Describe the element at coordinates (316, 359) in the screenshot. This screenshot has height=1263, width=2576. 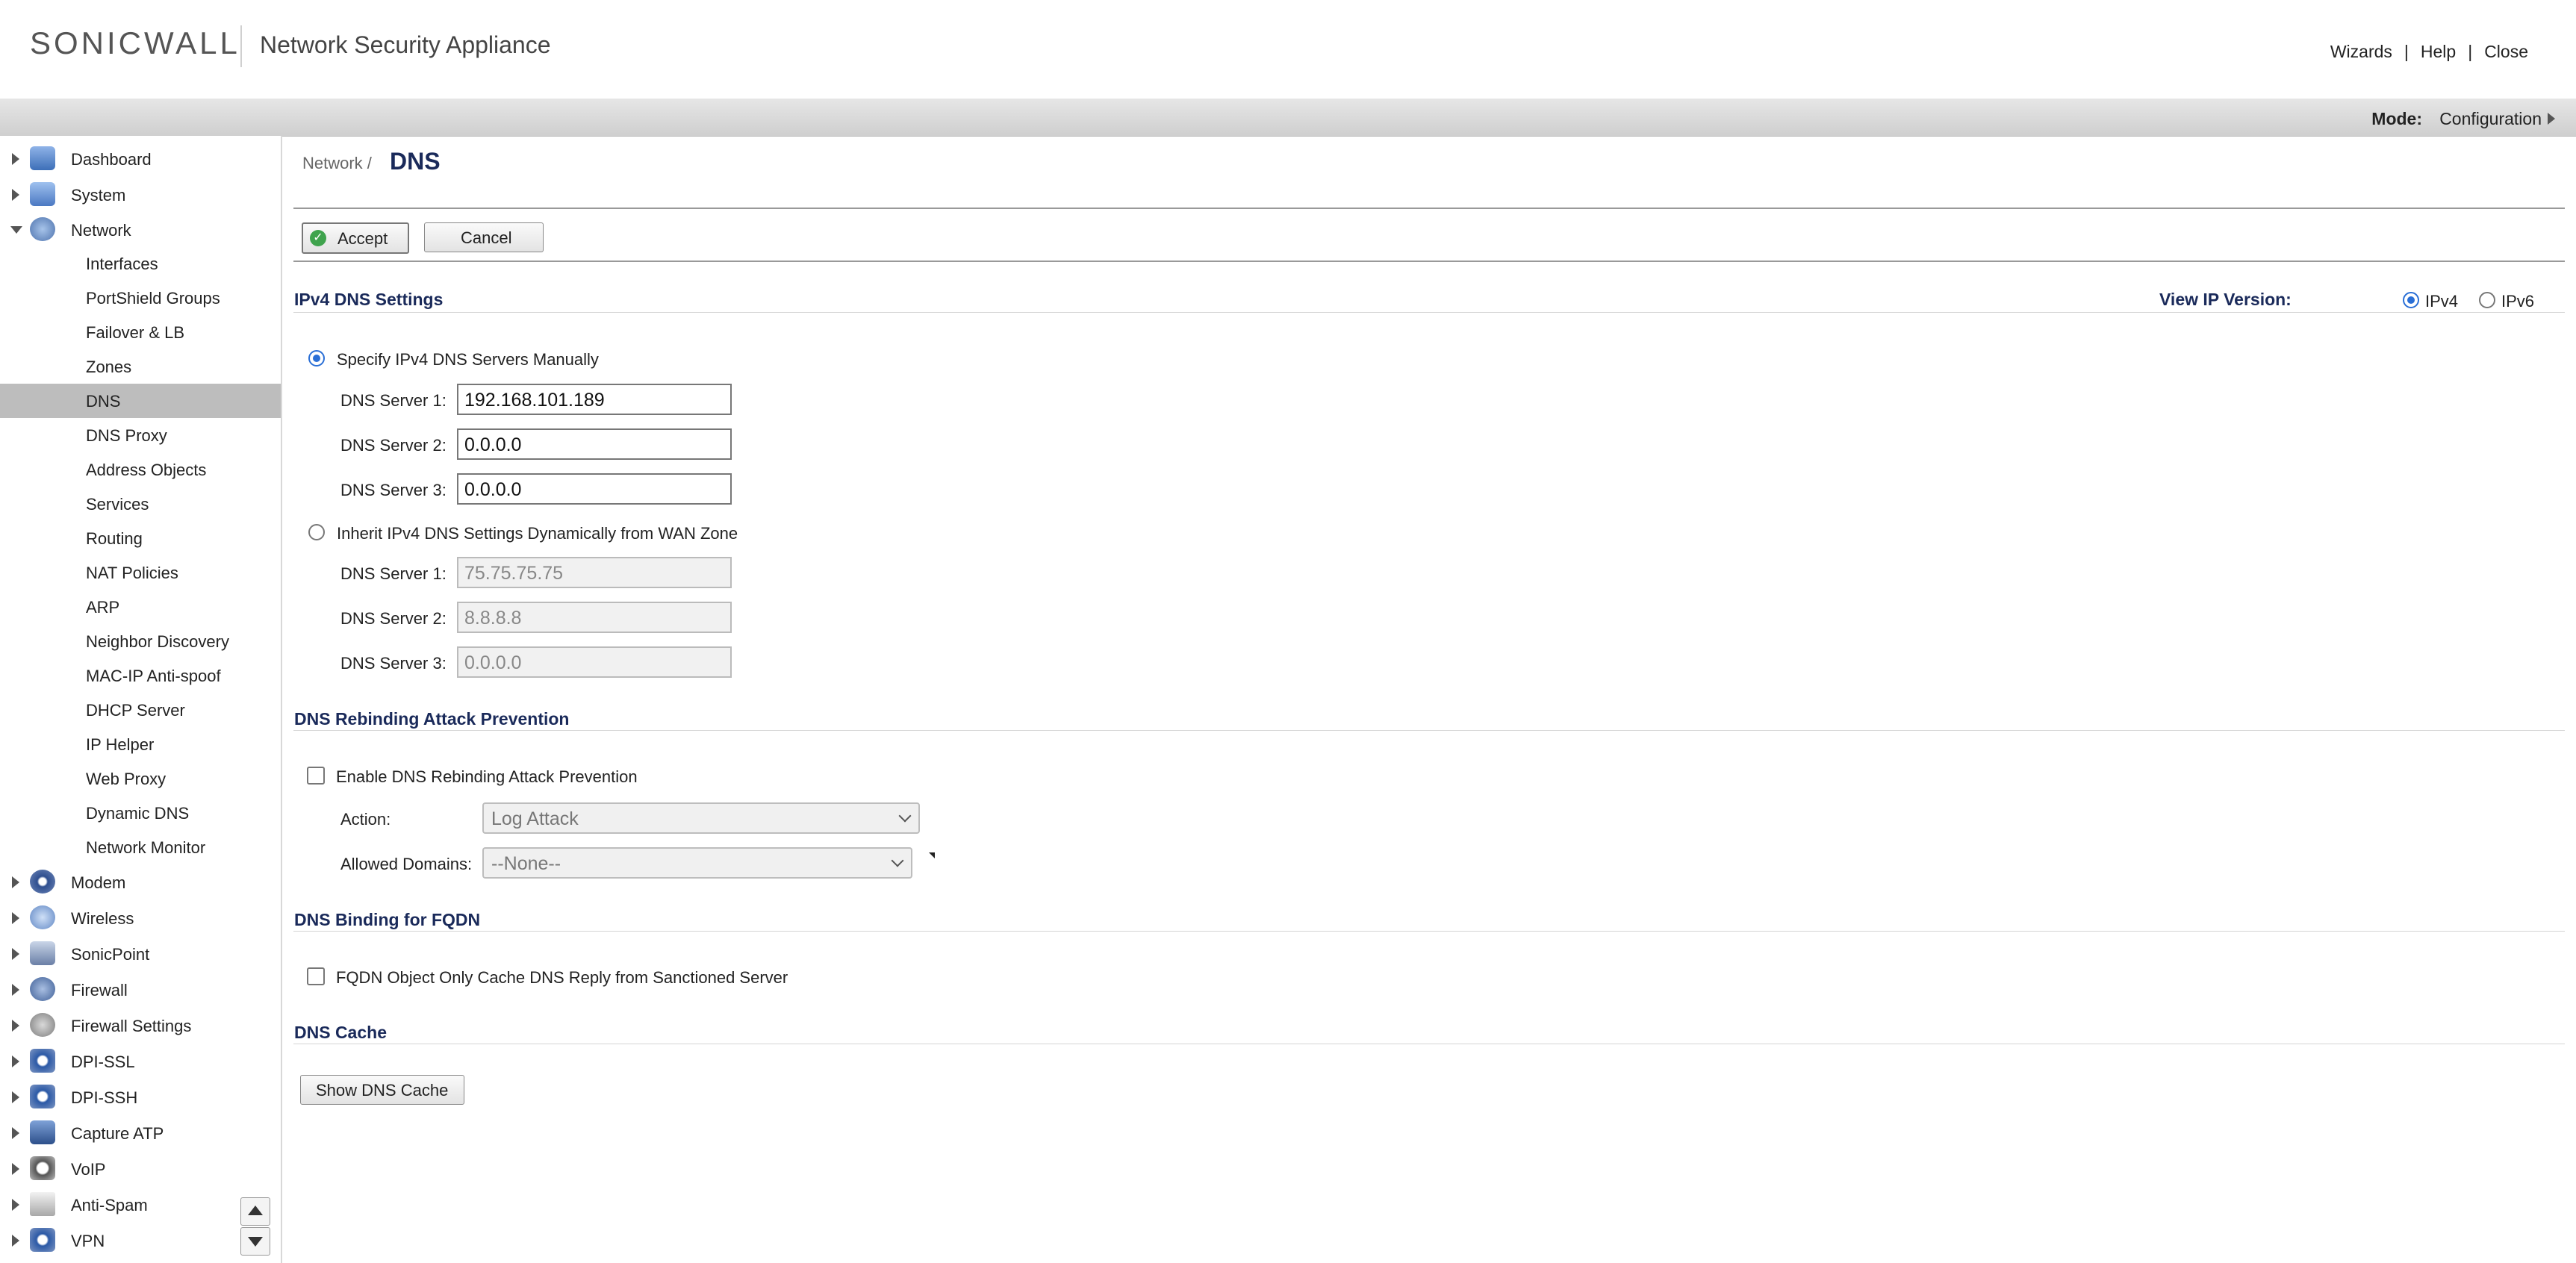
I see `radio-specify-manually` at that location.